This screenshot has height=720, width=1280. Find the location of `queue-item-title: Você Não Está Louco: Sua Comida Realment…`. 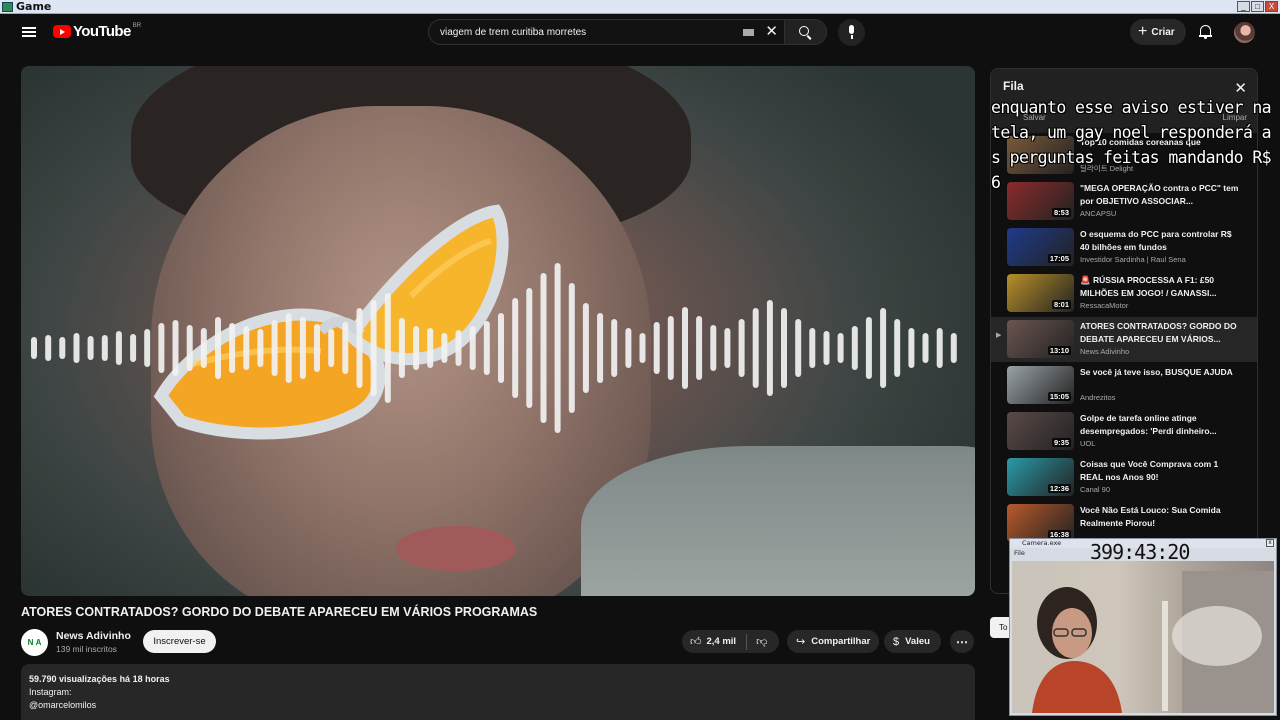

queue-item-title: Você Não Está Louco: Sua Comida Realment… is located at coordinates (1150, 516).